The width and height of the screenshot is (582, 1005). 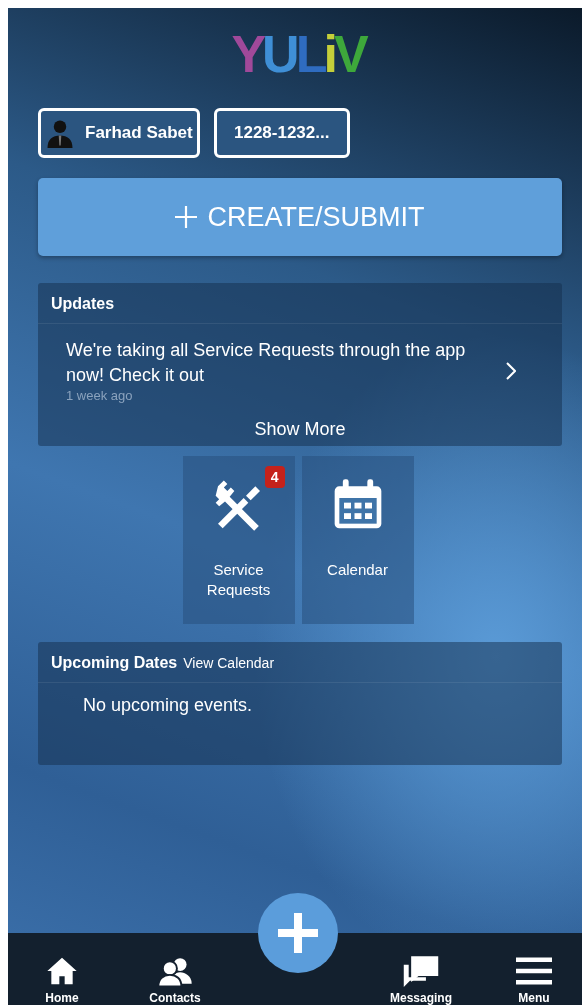 I want to click on menu-tab: Menu, so click(x=534, y=980).